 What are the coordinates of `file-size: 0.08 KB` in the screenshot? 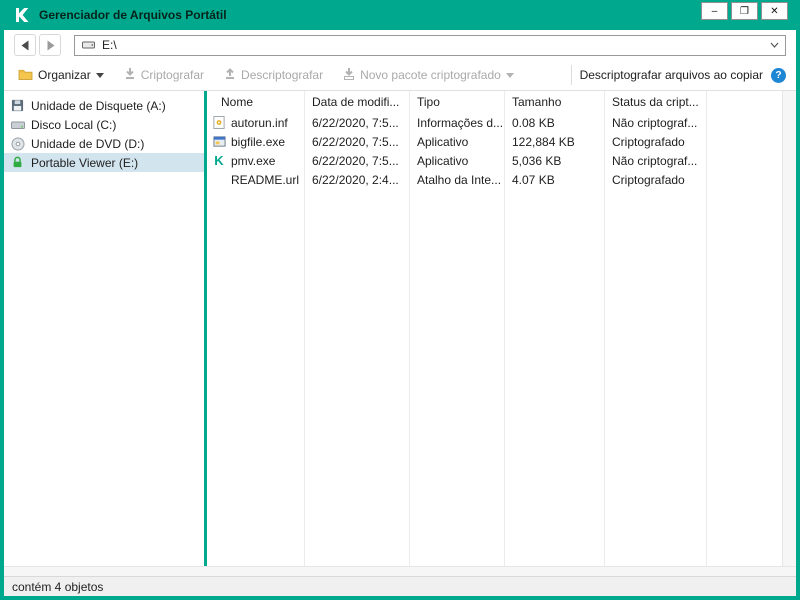 It's located at (533, 122).